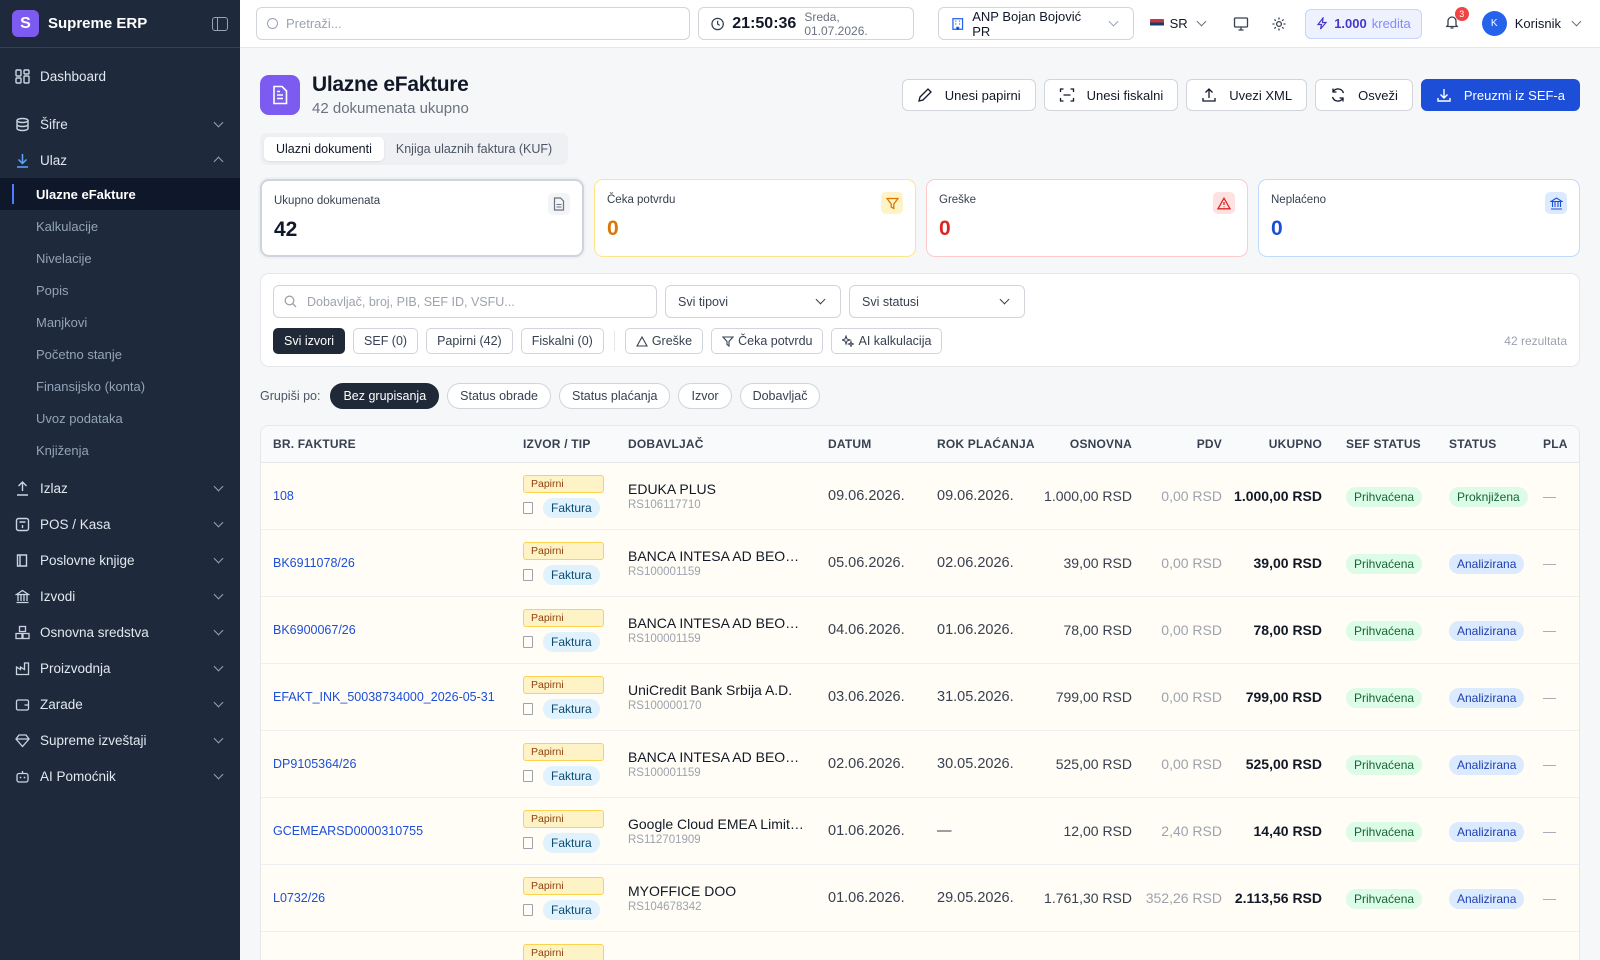 The height and width of the screenshot is (960, 1600). Describe the element at coordinates (392, 444) in the screenshot. I see `col-invoice-number: BR. FAKTURE` at that location.